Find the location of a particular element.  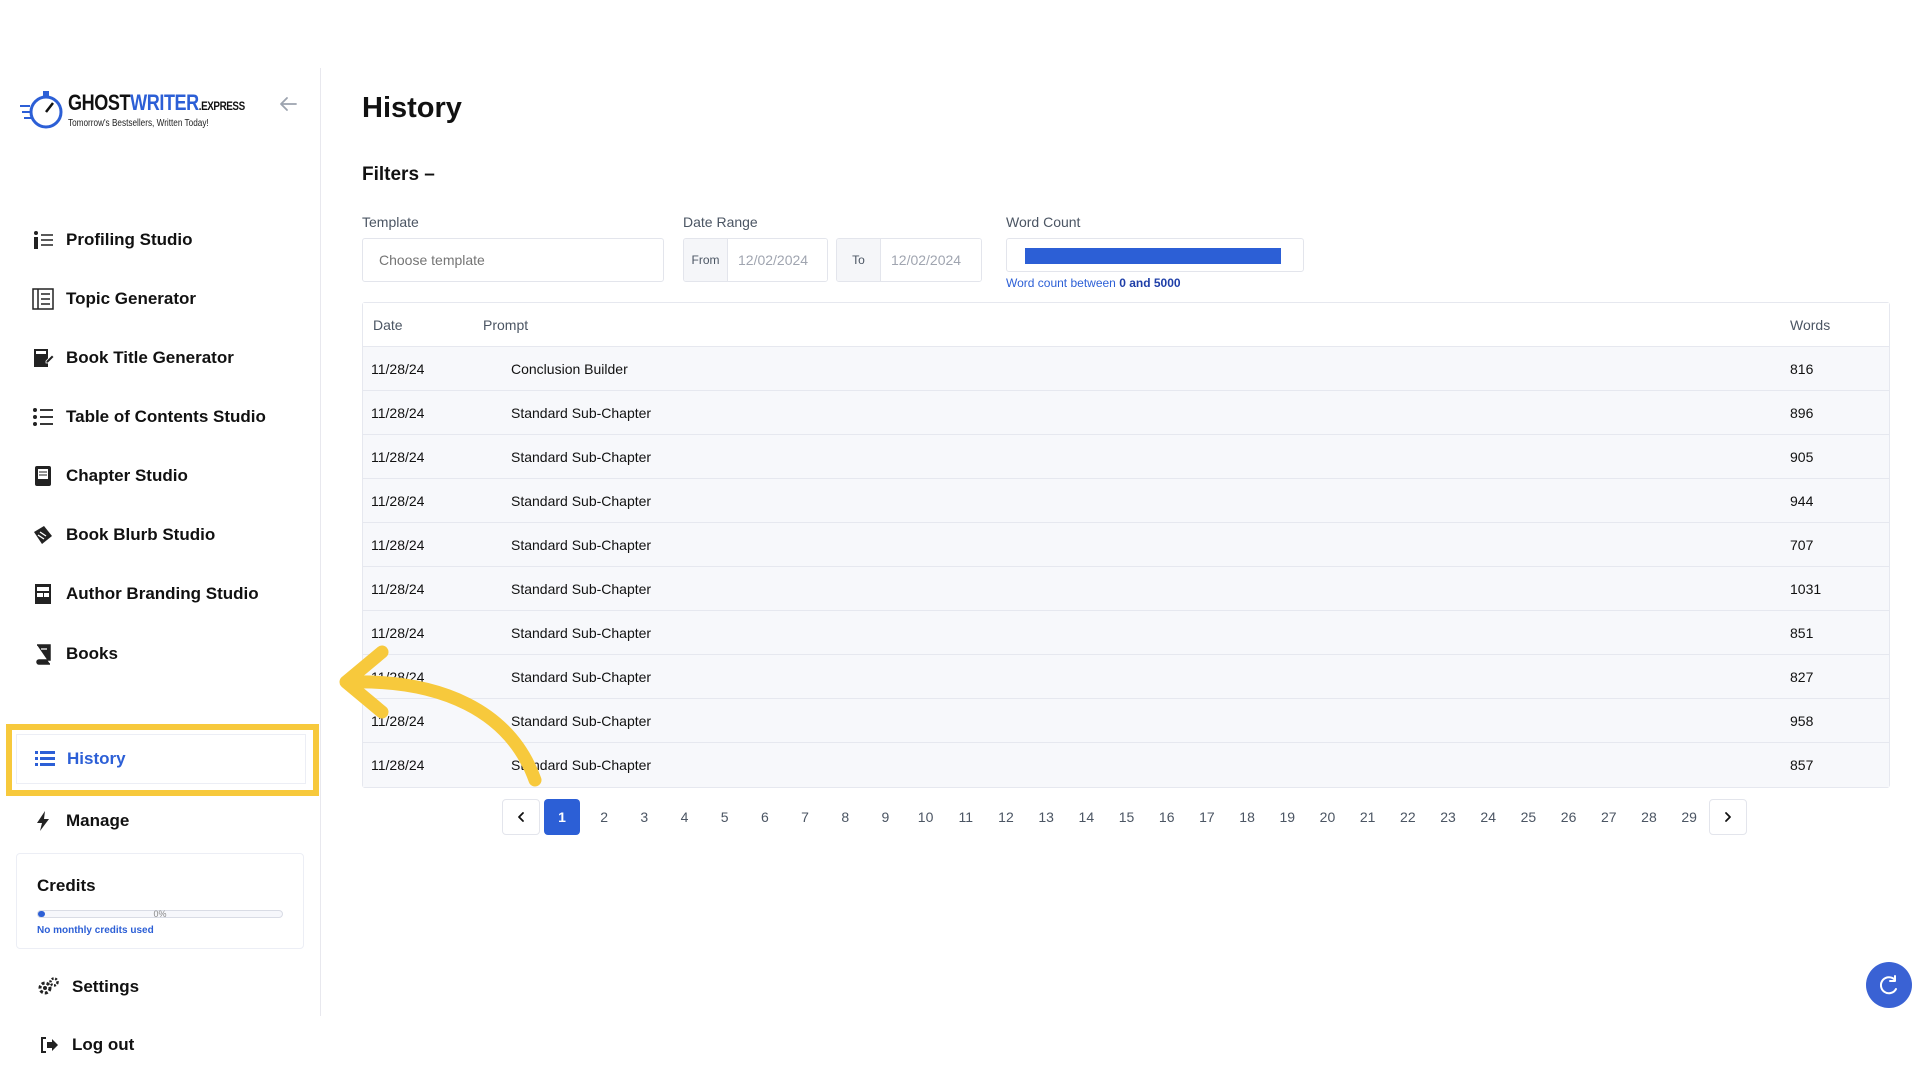

table-row: 11/28/24 Conclusion Builder 816 is located at coordinates (1126, 369).